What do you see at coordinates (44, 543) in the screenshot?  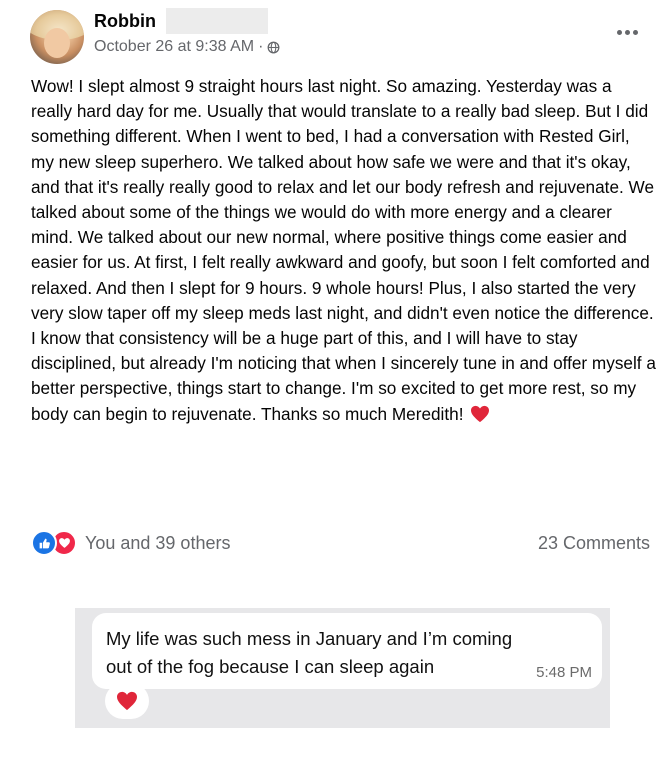 I see `like-icon` at bounding box center [44, 543].